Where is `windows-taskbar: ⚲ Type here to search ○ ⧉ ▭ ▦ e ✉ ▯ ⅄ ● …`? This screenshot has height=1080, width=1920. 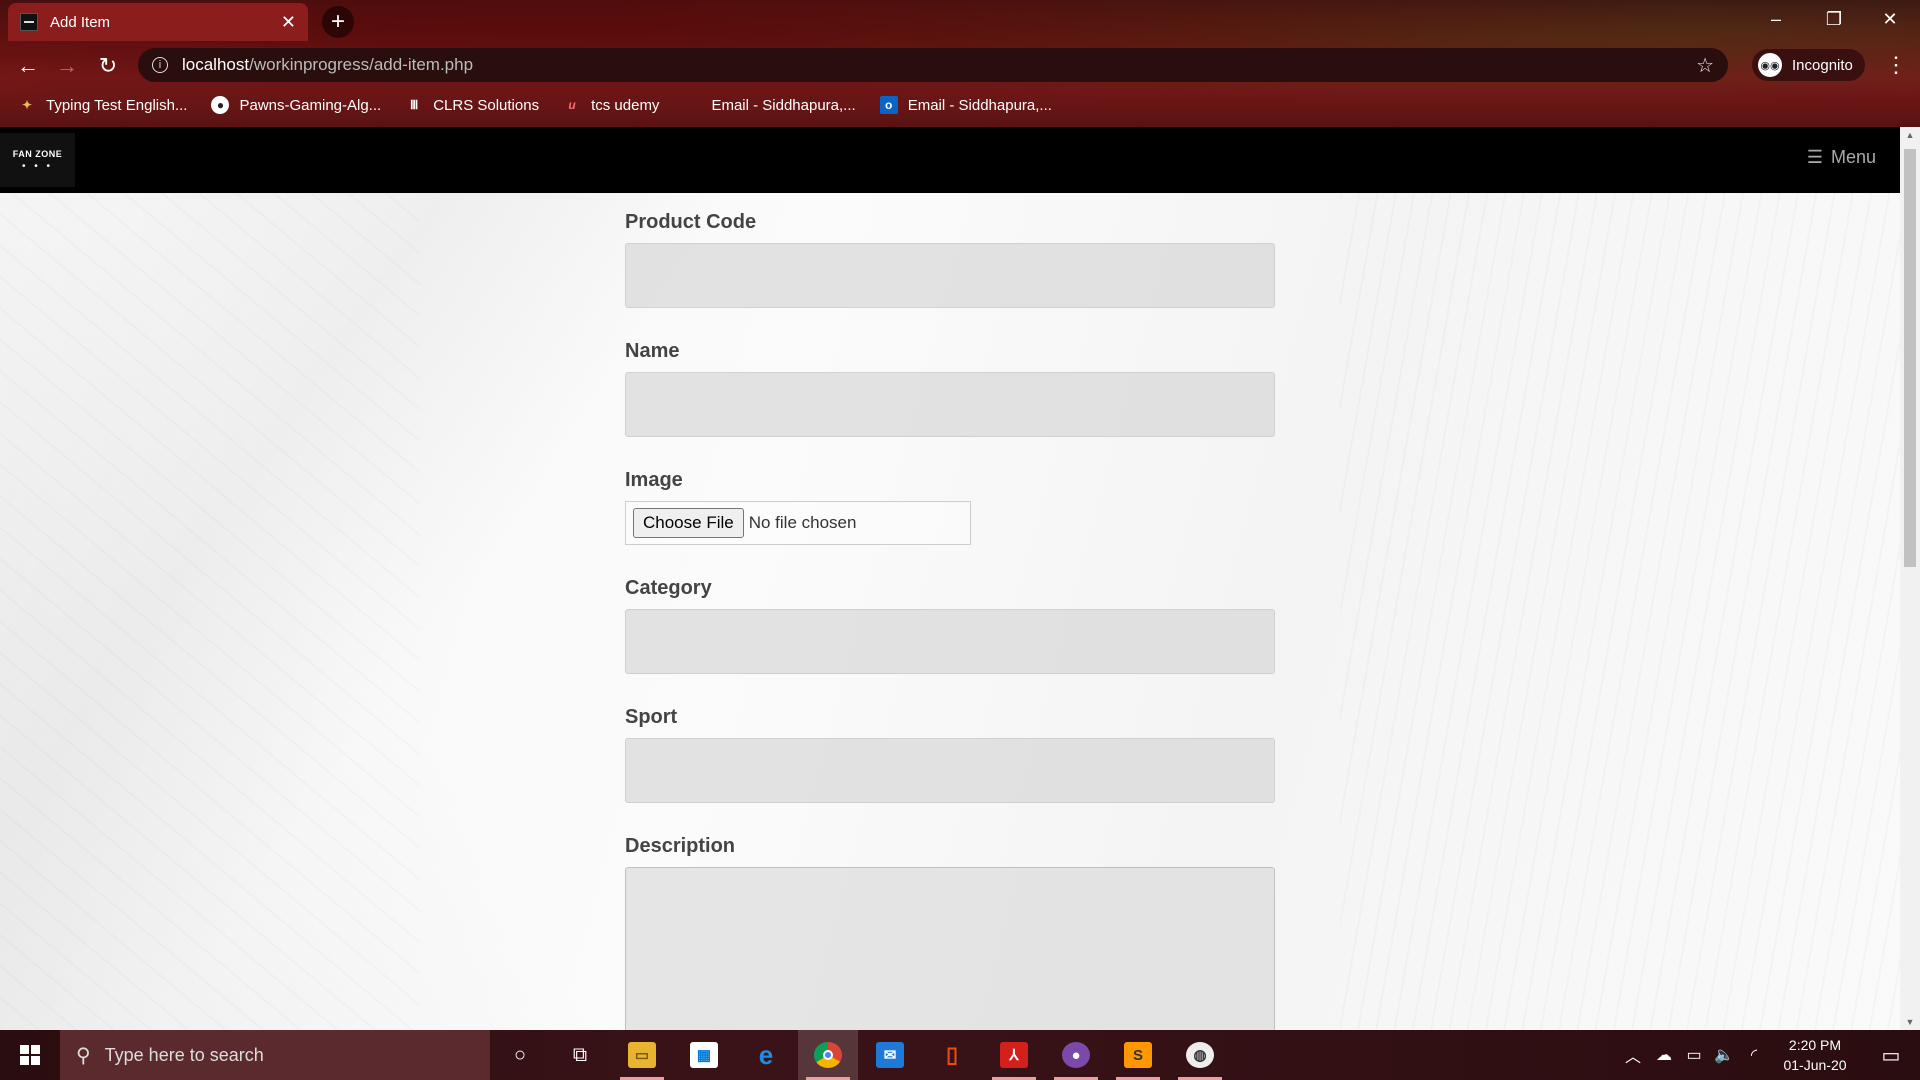 windows-taskbar: ⚲ Type here to search ○ ⧉ ▭ ▦ e ✉ ▯ ⅄ ● … is located at coordinates (960, 1055).